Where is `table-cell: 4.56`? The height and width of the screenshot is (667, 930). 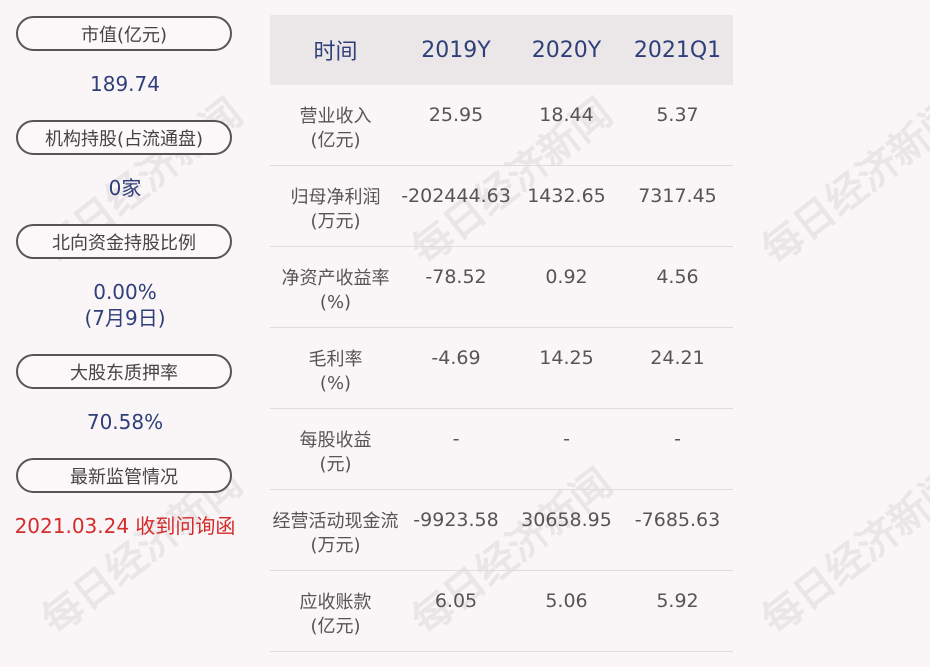 table-cell: 4.56 is located at coordinates (677, 277).